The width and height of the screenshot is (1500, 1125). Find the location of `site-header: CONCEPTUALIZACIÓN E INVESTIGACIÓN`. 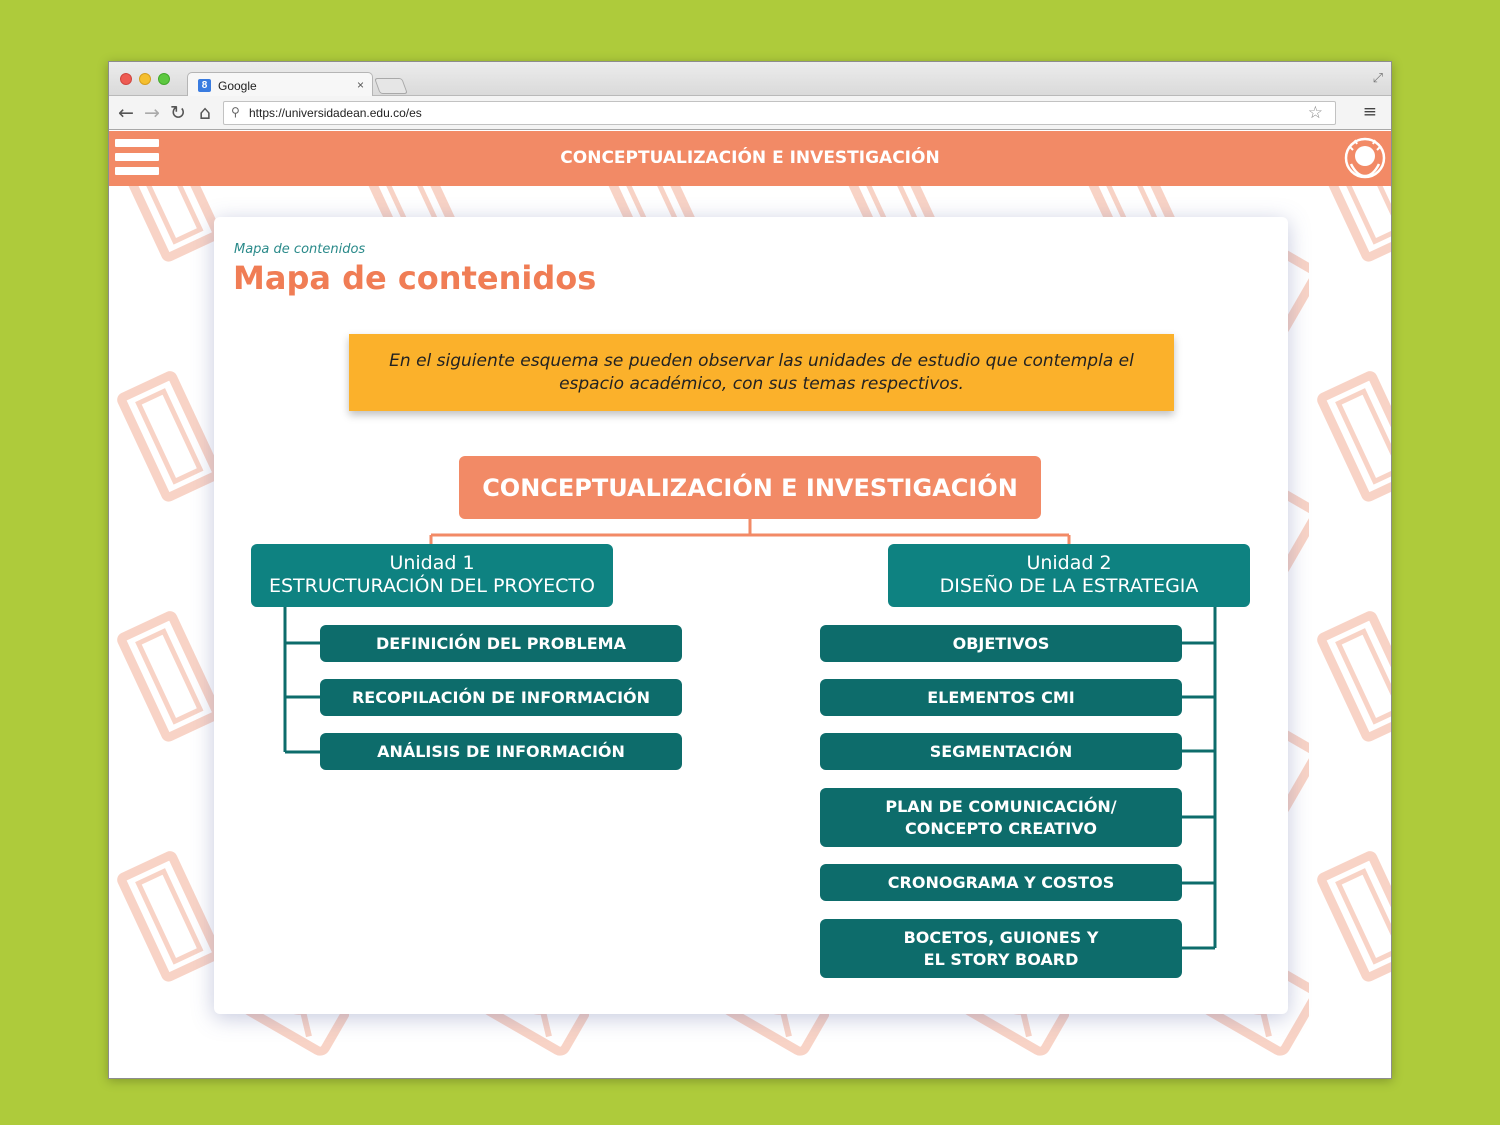

site-header: CONCEPTUALIZACIÓN E INVESTIGACIÓN is located at coordinates (750, 158).